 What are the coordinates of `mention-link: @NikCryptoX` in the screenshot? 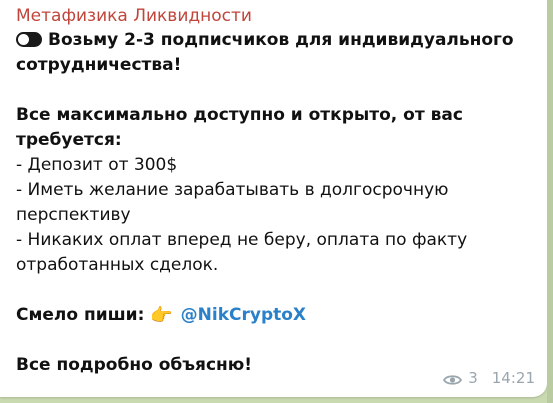 It's located at (243, 315).